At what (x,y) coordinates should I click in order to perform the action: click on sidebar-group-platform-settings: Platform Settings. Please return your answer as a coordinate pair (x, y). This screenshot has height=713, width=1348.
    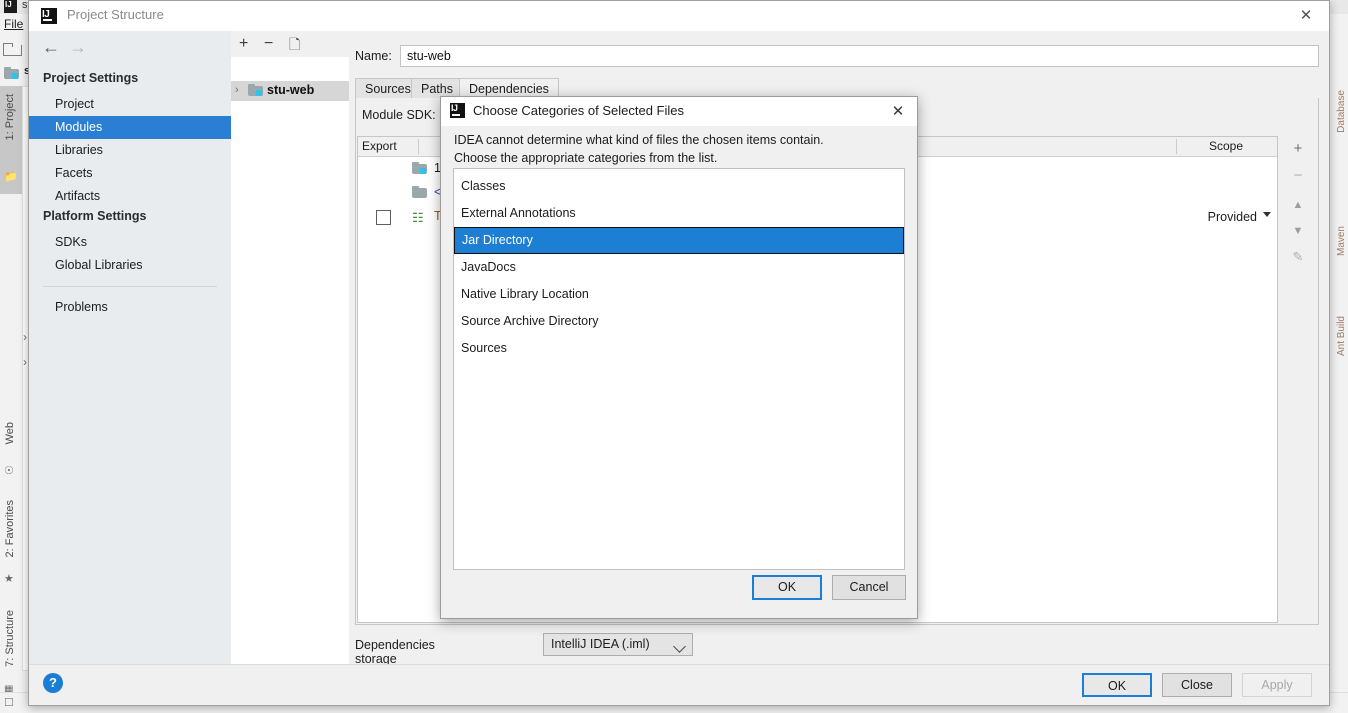
    Looking at the image, I should click on (95, 216).